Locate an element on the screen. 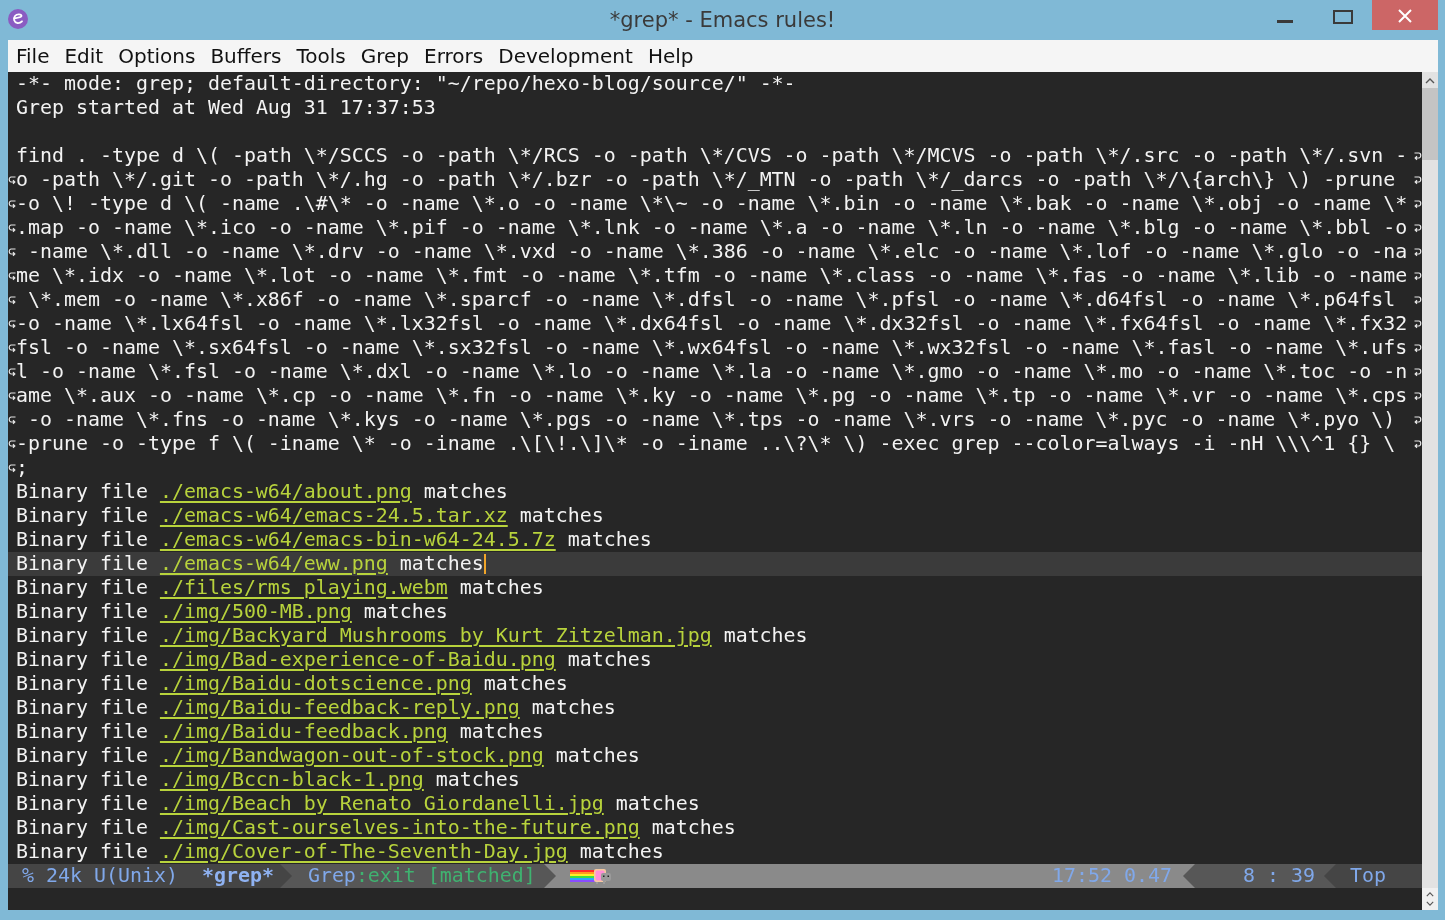 Image resolution: width=1445 pixels, height=920 pixels. result-line: Binary file ./img/Cast-ourselves-into-the-future.png matches is located at coordinates (715, 828).